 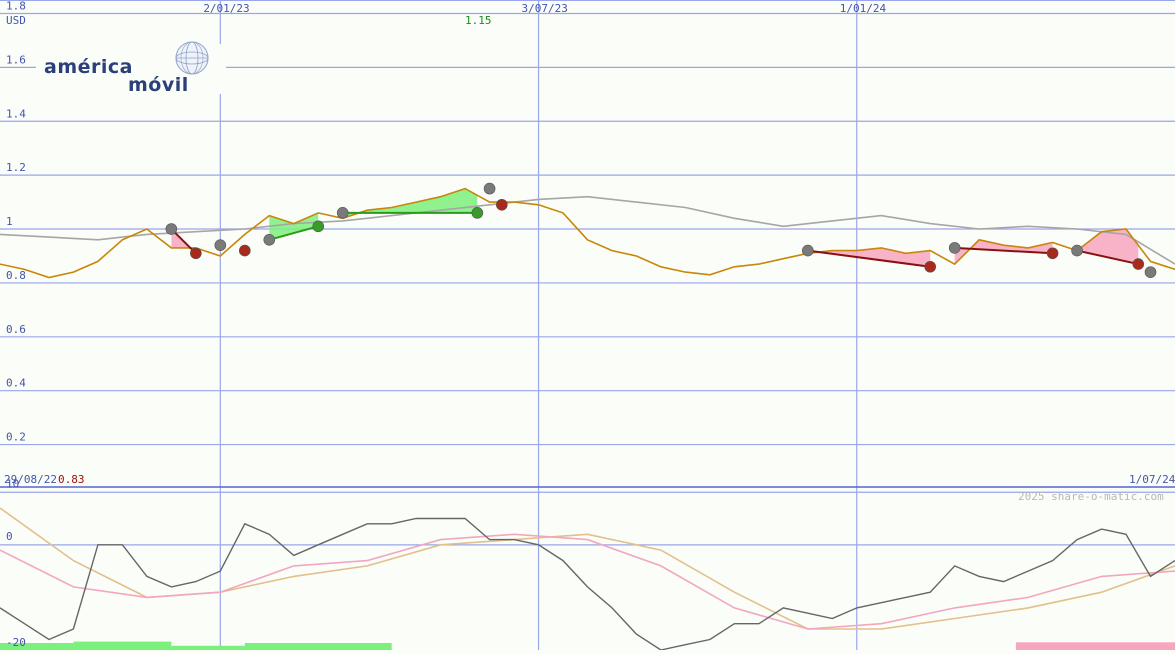 I want to click on low-label: 0.83, so click(x=71, y=479).